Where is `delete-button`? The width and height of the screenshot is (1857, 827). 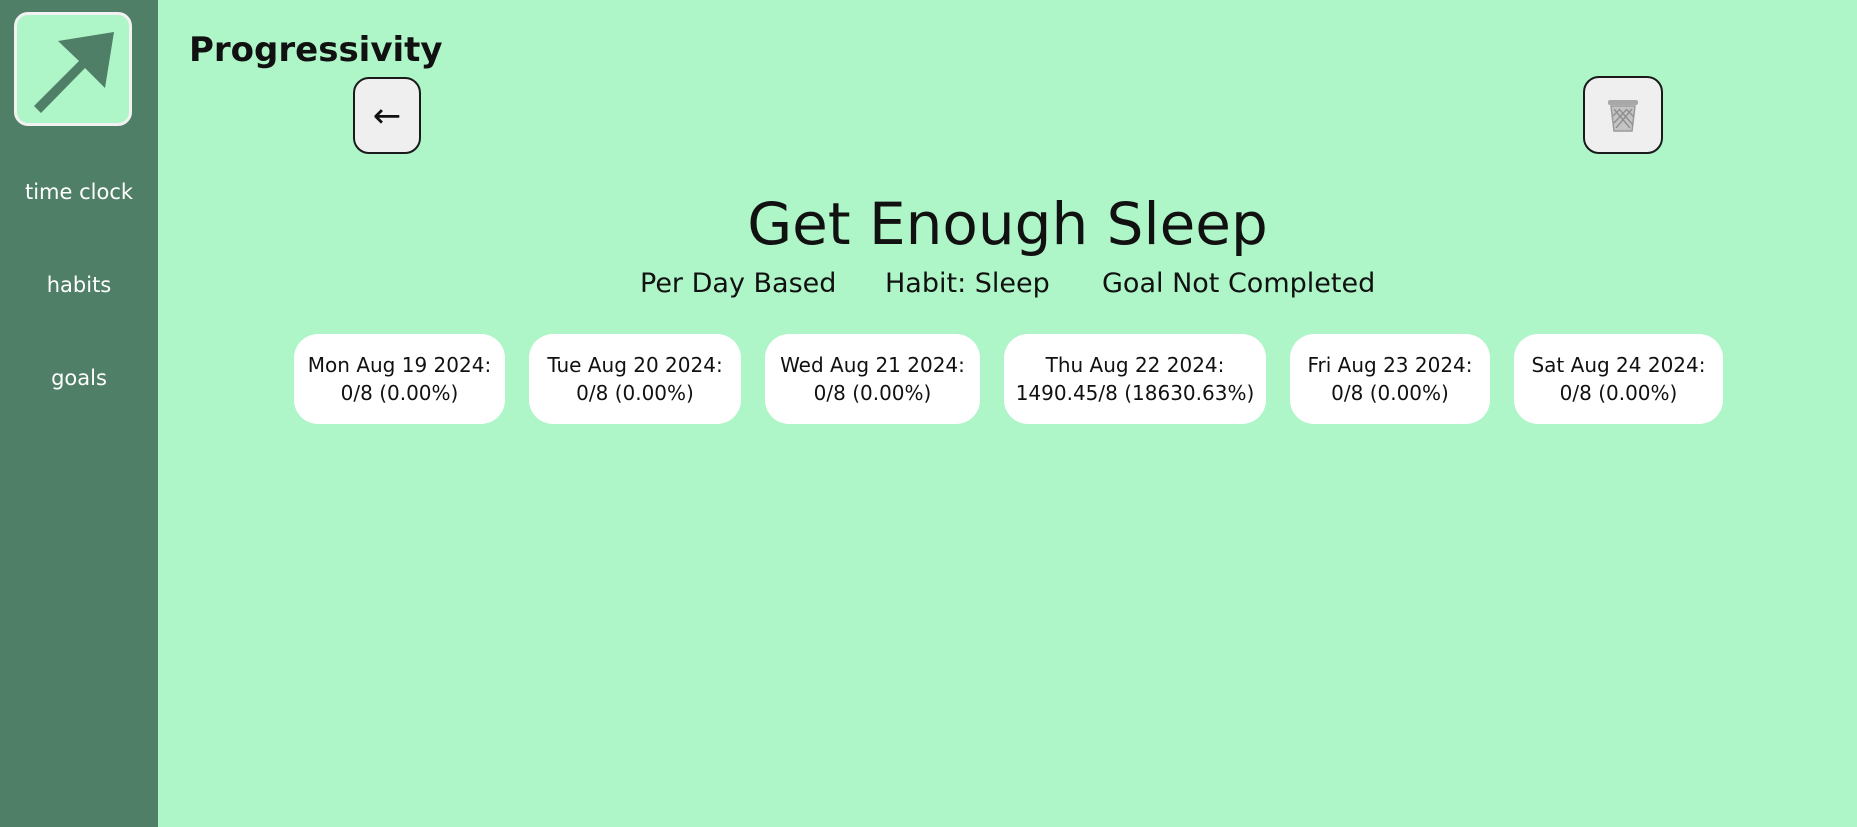
delete-button is located at coordinates (1623, 115).